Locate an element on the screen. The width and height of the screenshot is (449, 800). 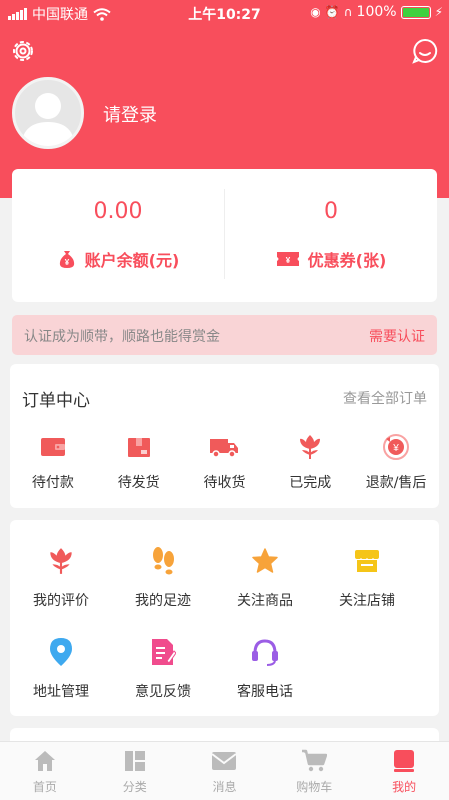
tool-label: 我的评价 is located at coordinates (61, 601).